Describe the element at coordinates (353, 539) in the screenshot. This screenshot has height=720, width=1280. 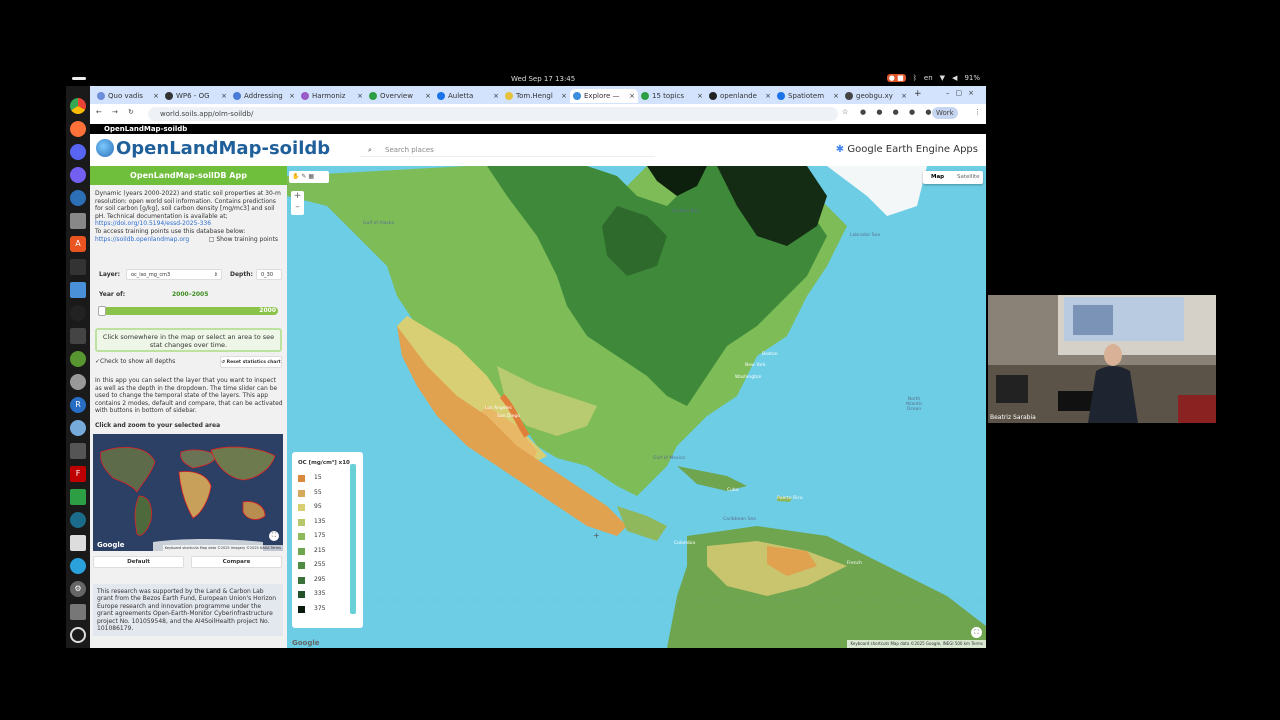
I see `legend-scrollbar` at that location.